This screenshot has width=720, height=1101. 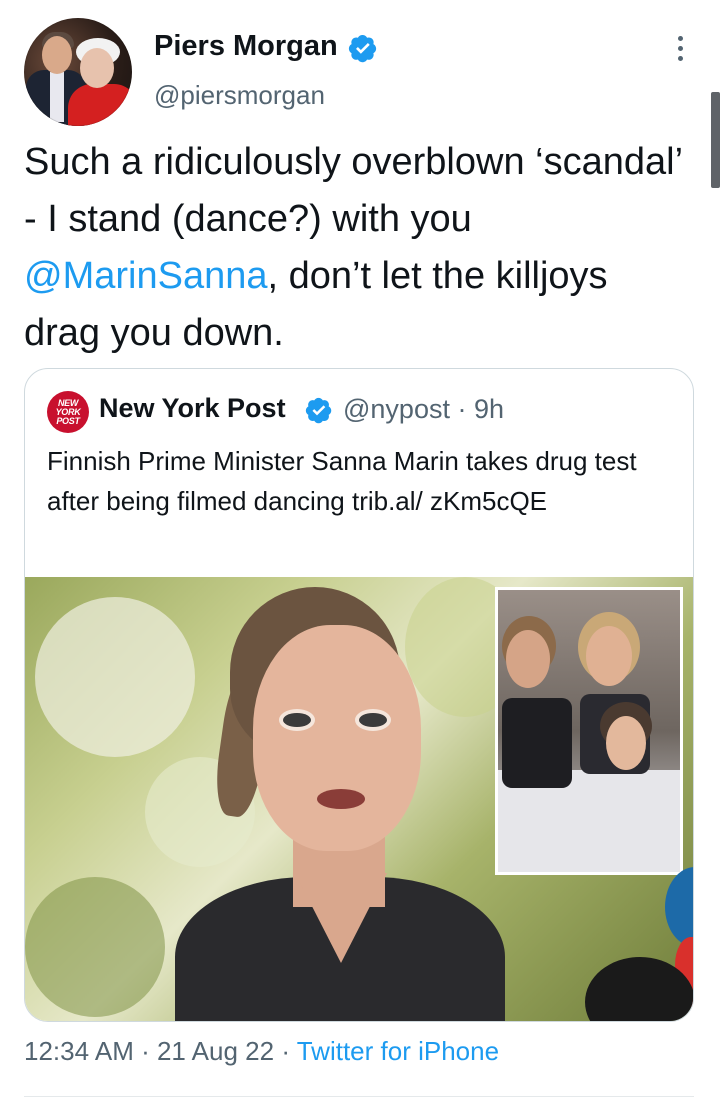 I want to click on figure-mouth, so click(x=341, y=799).